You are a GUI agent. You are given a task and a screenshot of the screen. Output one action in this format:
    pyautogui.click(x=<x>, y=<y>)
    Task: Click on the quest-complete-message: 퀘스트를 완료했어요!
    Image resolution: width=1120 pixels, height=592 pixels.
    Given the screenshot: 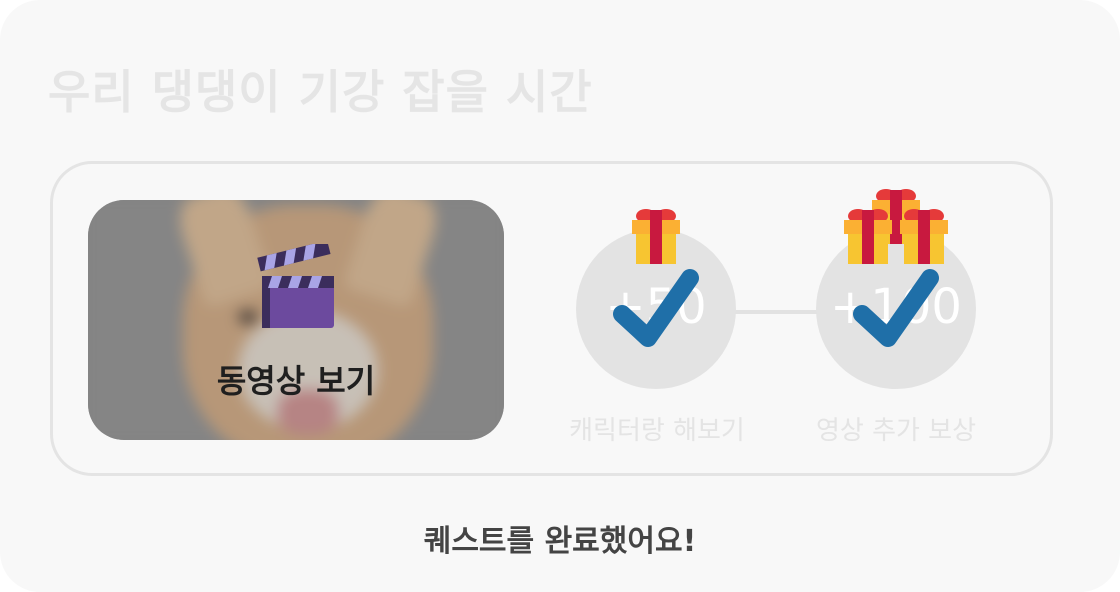 What is the action you would take?
    pyautogui.click(x=560, y=541)
    